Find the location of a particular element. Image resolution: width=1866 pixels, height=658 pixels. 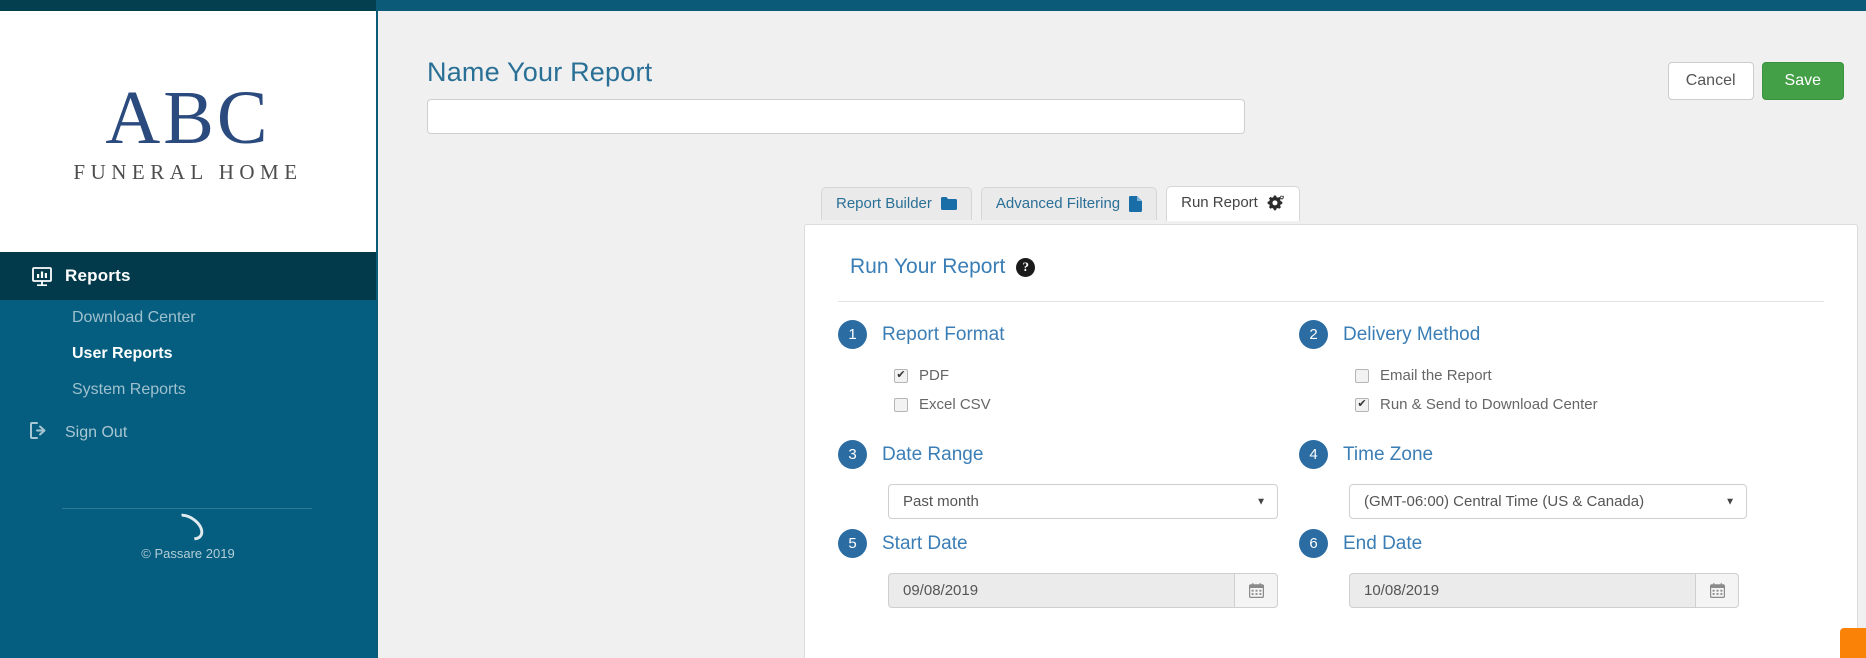

report-name-input is located at coordinates (836, 116).